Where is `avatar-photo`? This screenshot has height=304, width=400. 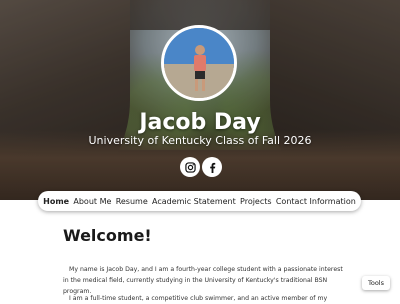
avatar-photo is located at coordinates (199, 63).